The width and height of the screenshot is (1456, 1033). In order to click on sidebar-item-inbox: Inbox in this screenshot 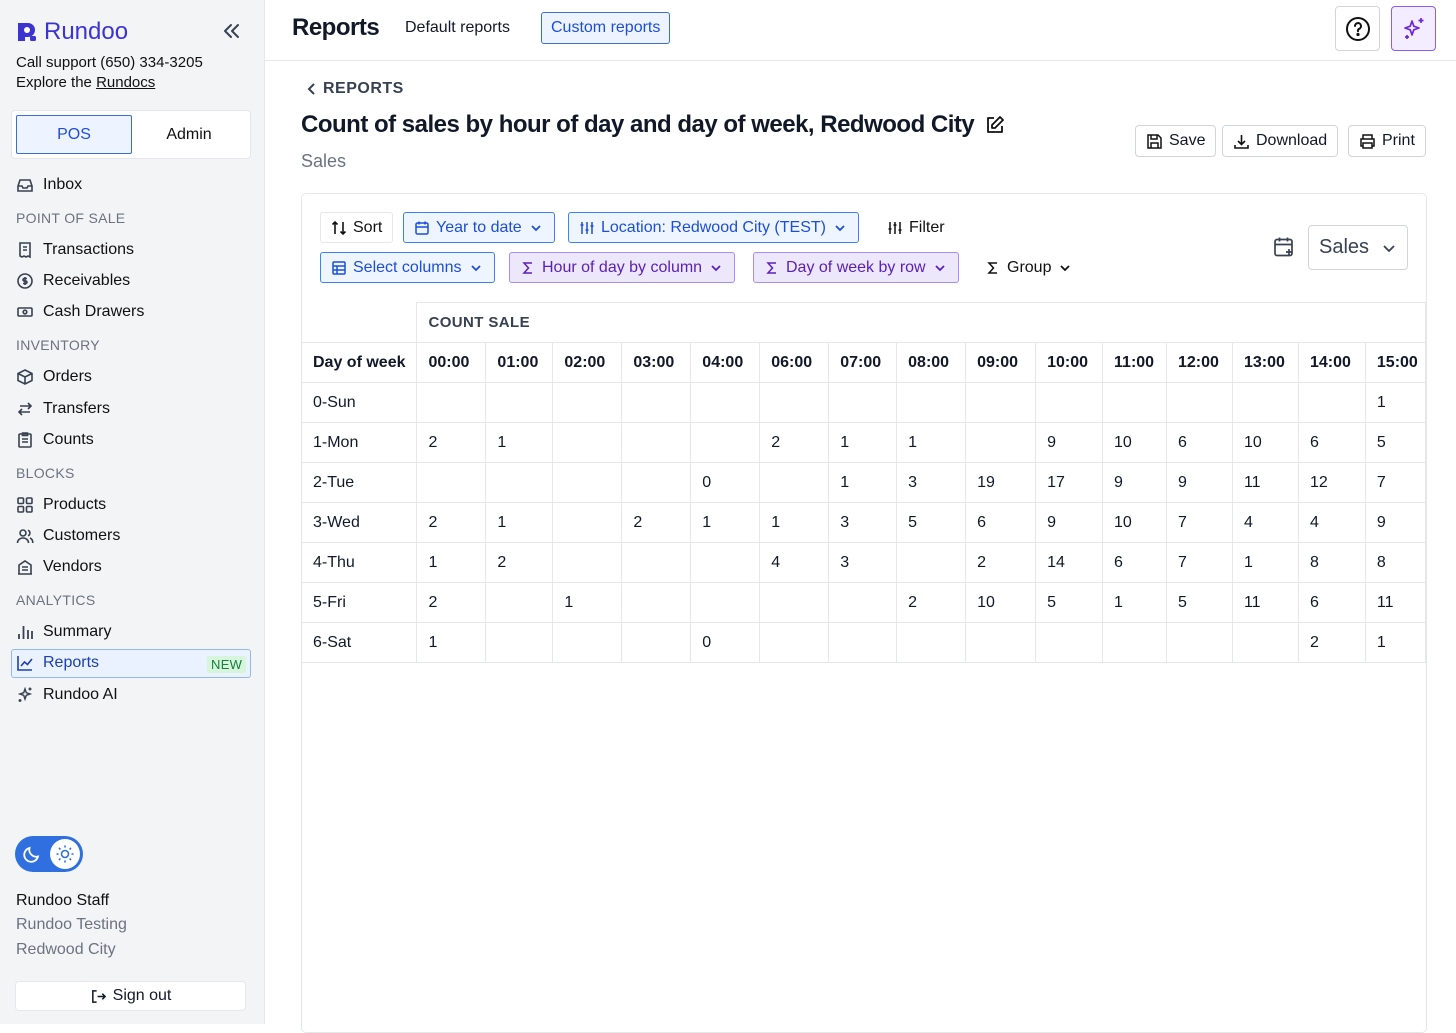, I will do `click(49, 185)`.